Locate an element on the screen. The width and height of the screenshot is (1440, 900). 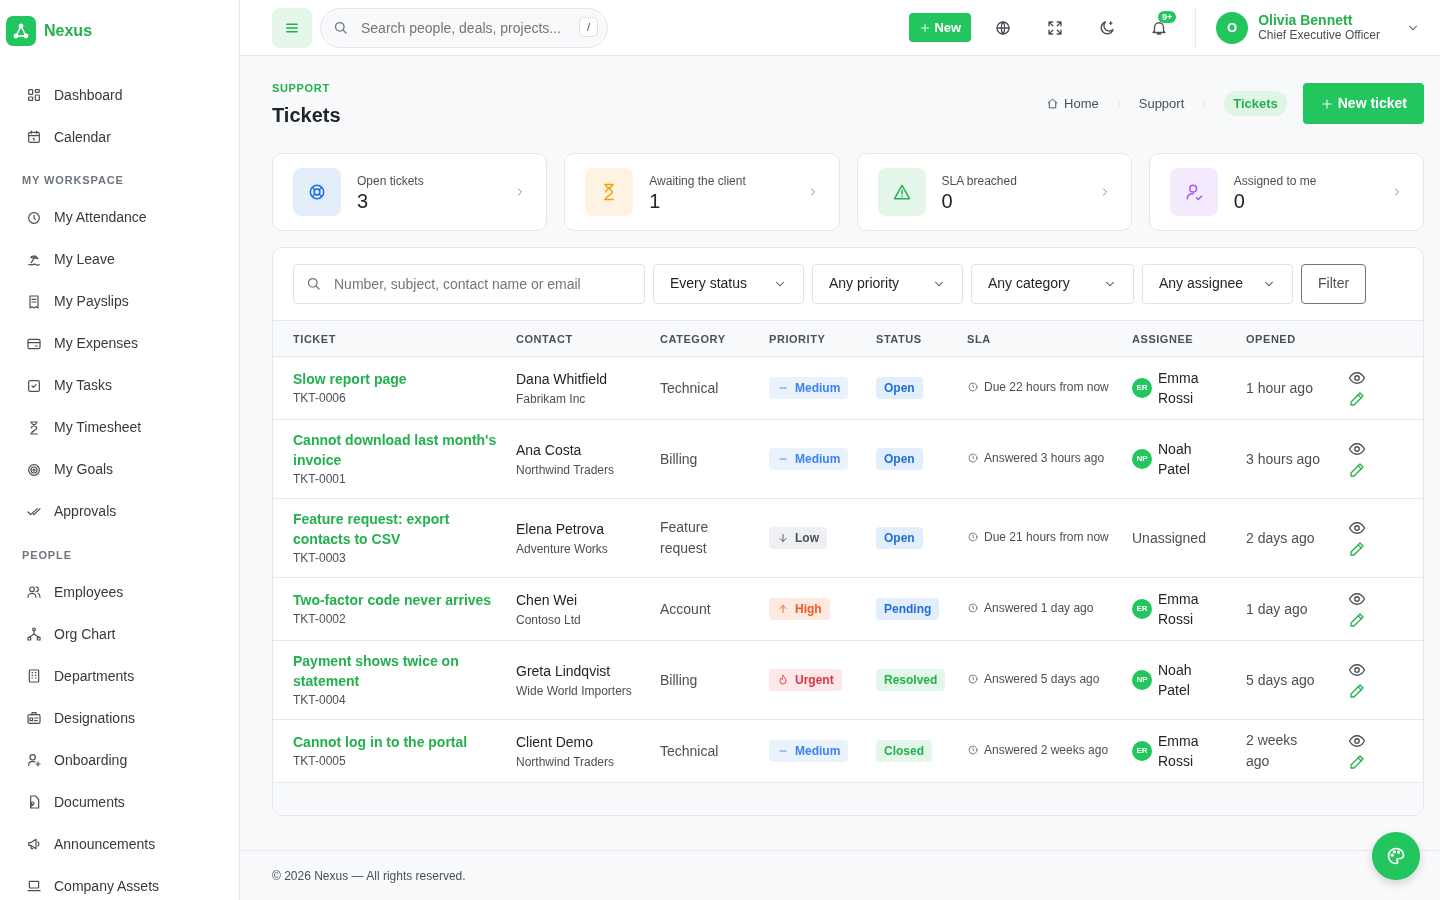
sla-text: Answered 2 weeks ago is located at coordinates (1038, 749).